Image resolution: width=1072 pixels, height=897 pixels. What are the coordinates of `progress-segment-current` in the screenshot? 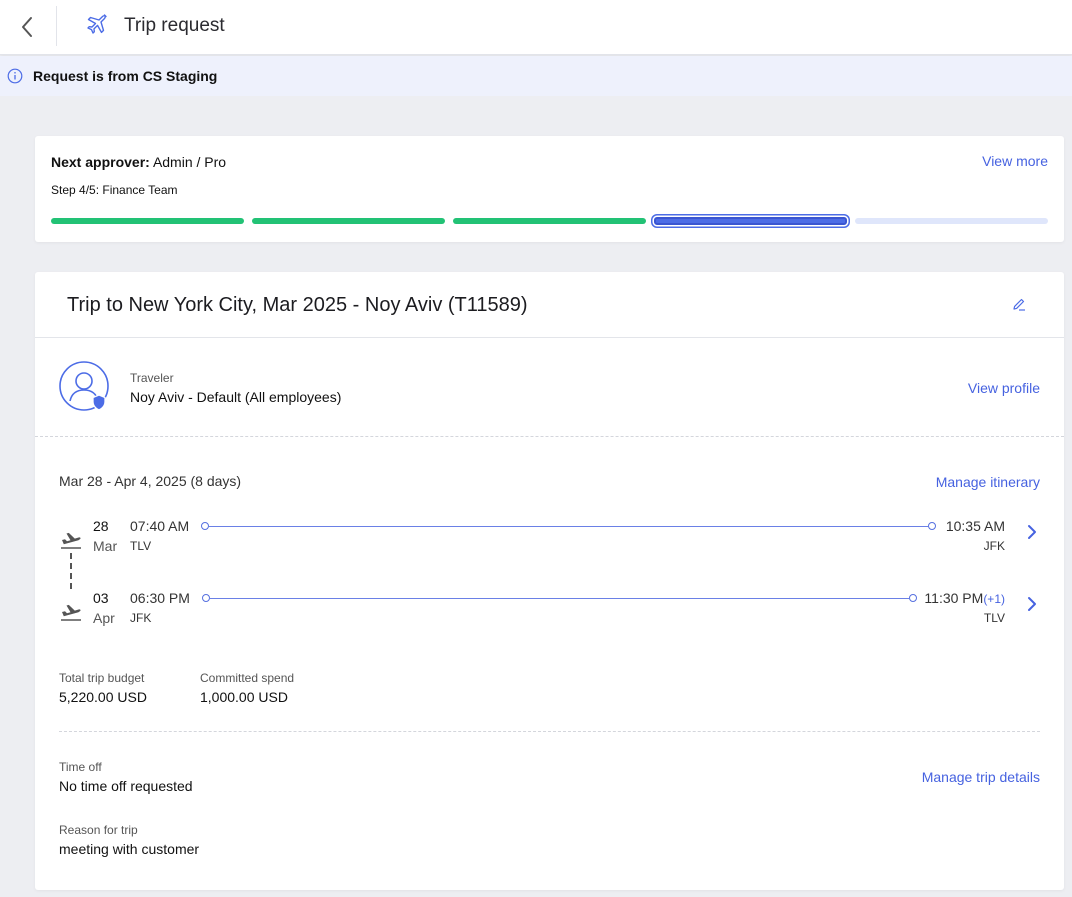 It's located at (750, 221).